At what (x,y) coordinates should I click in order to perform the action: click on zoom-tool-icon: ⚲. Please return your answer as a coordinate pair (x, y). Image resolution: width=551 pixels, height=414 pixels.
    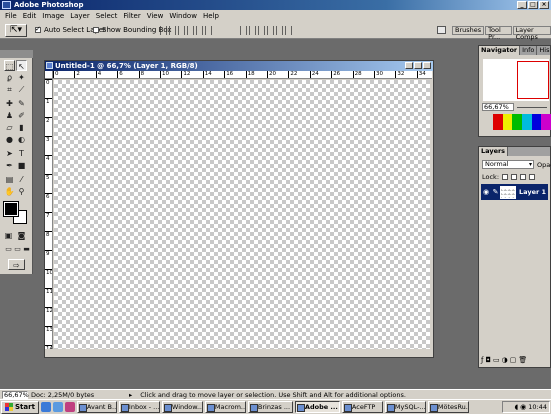
    Looking at the image, I should click on (21, 191).